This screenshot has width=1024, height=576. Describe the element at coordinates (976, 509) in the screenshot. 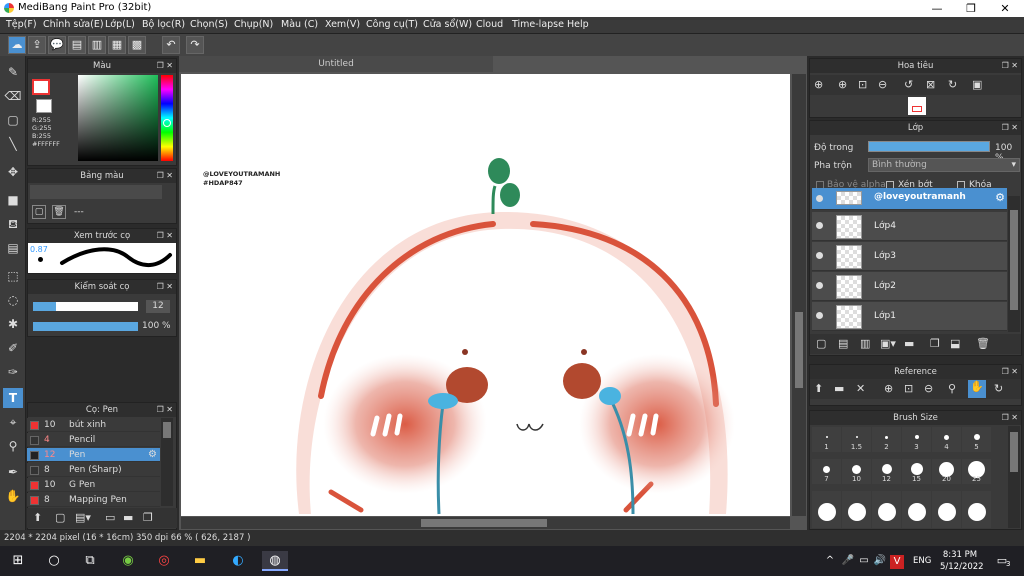

I see `brush-size-cell` at that location.